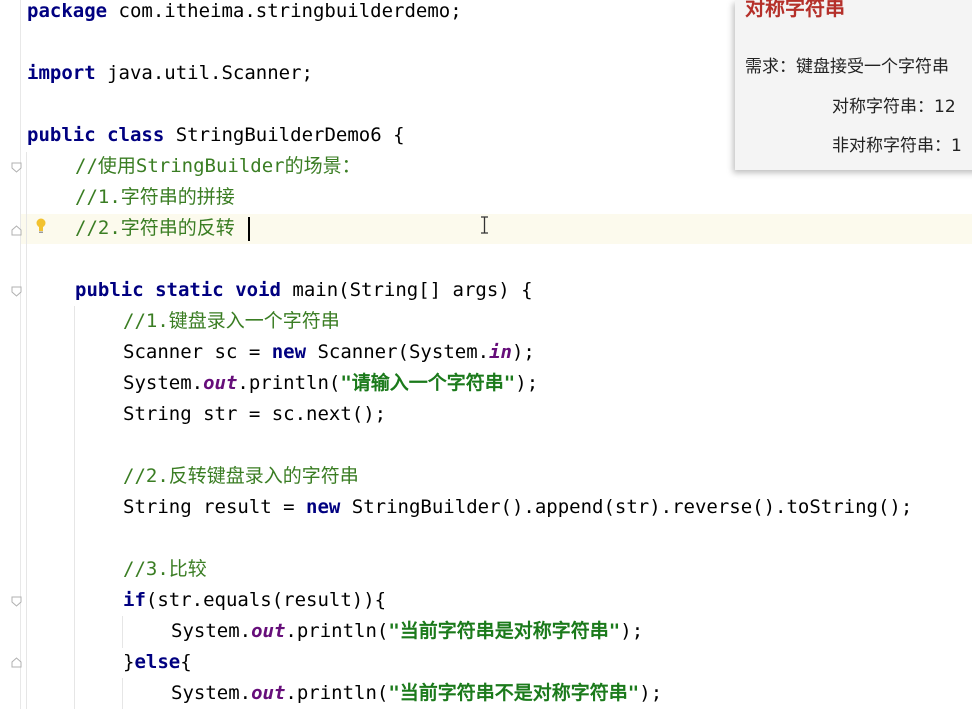 Image resolution: width=972 pixels, height=709 pixels. Describe the element at coordinates (514, 693) in the screenshot. I see `string-literal: "当前字符串不是对称字符串"` at that location.